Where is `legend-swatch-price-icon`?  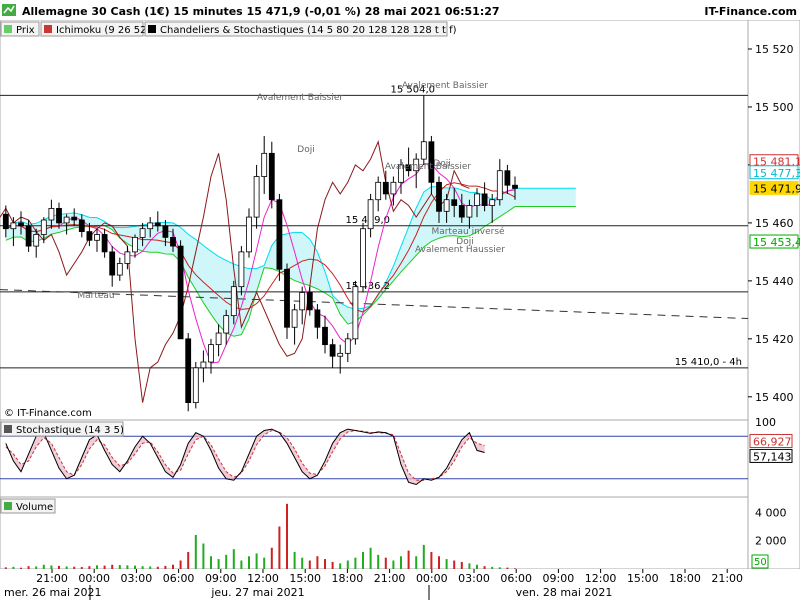 legend-swatch-price-icon is located at coordinates (8, 29).